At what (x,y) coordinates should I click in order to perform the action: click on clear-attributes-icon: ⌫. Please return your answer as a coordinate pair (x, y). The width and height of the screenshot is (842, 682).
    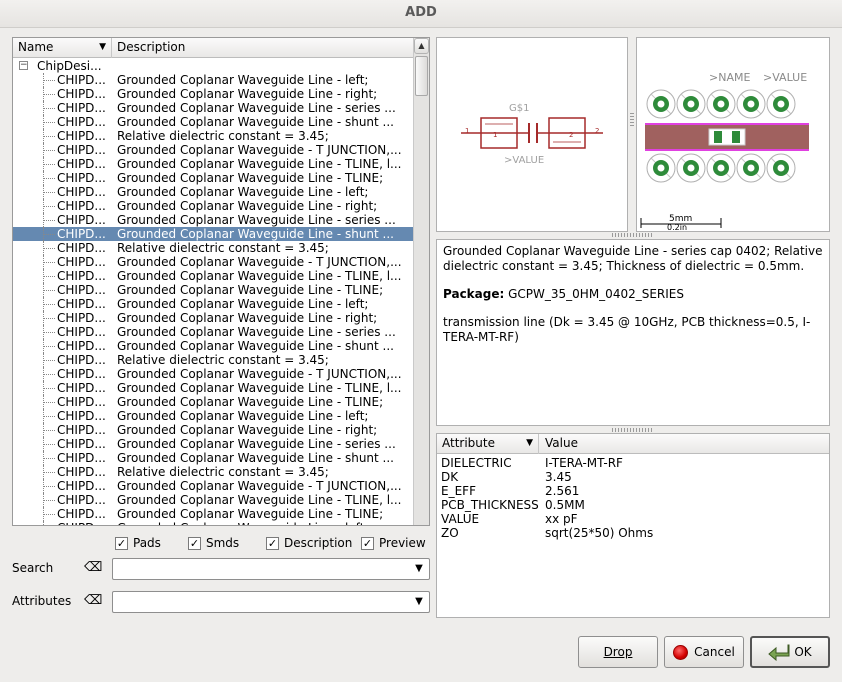
    Looking at the image, I should click on (93, 601).